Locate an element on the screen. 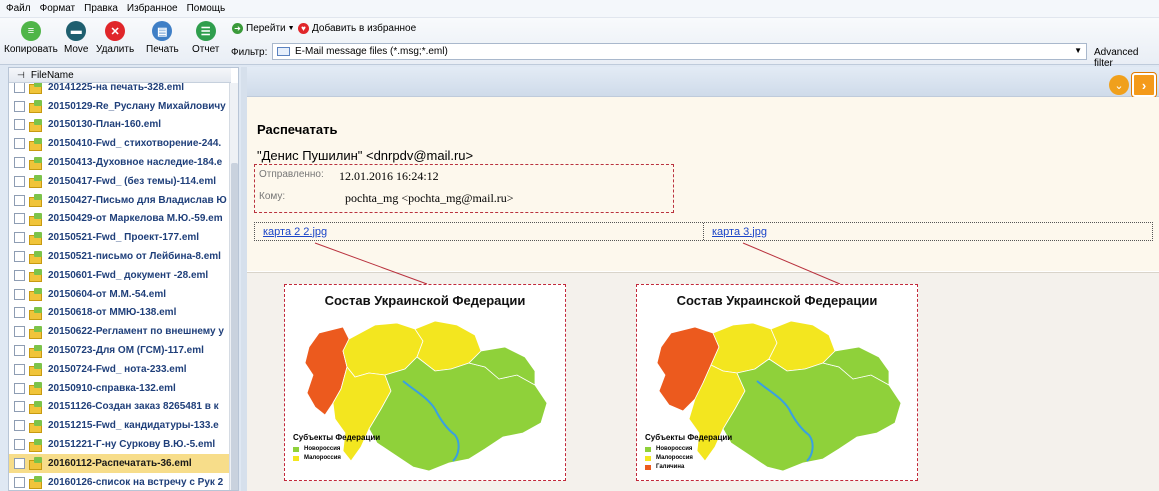 The image size is (1159, 491). file-name: 20150521-письмо от Лейбина-8.eml is located at coordinates (134, 257).